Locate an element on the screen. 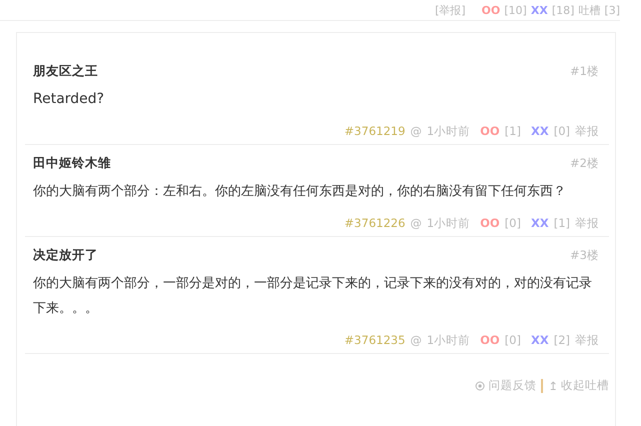 The width and height of the screenshot is (641, 426). comment-text: 你的大脑有两个部分，一部分是对的，一部分是记录下来的，记录下来的没有对的，对的没有记录下来。。。 is located at coordinates (313, 296).